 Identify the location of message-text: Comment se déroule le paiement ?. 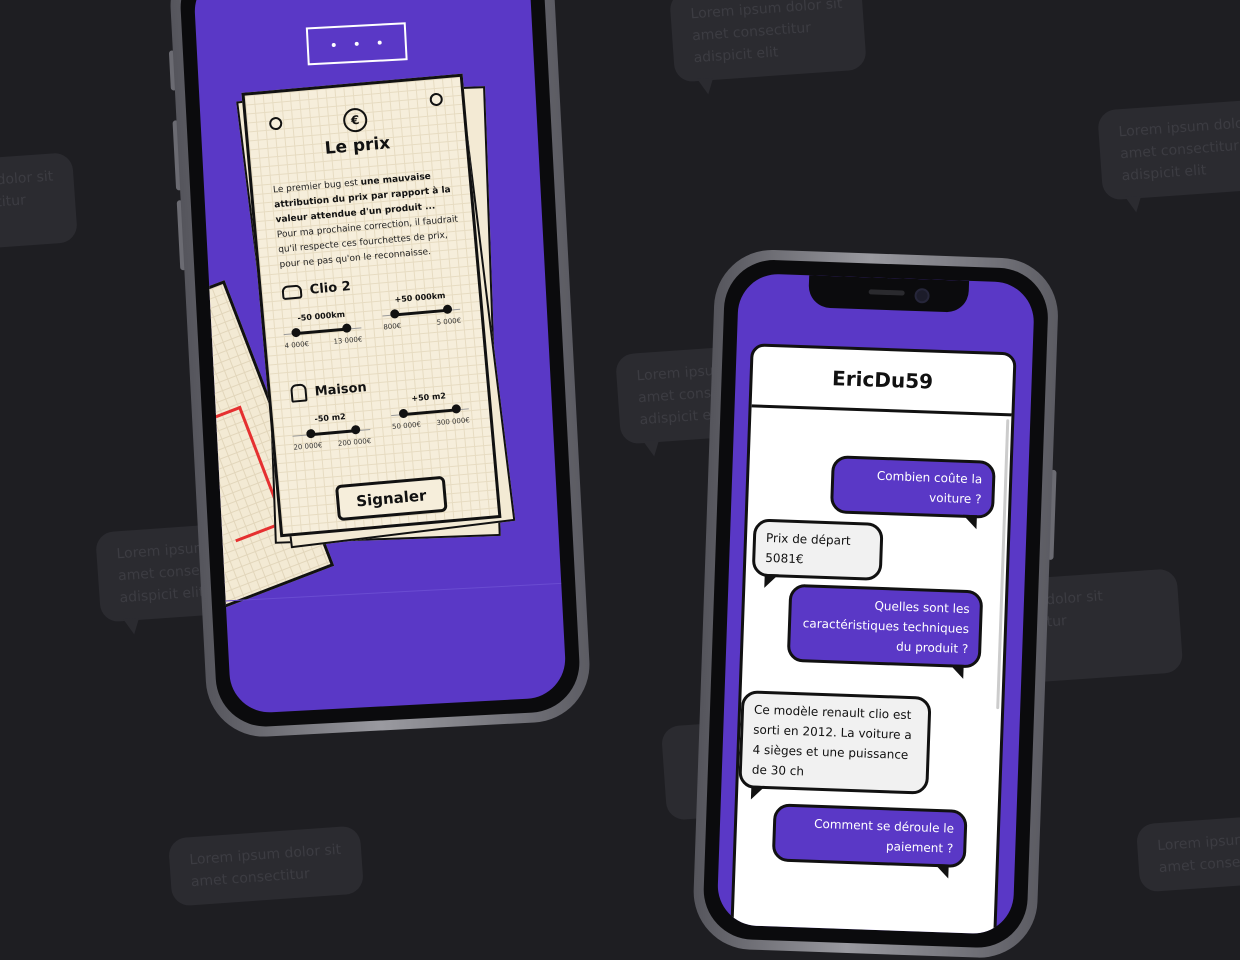
(884, 836).